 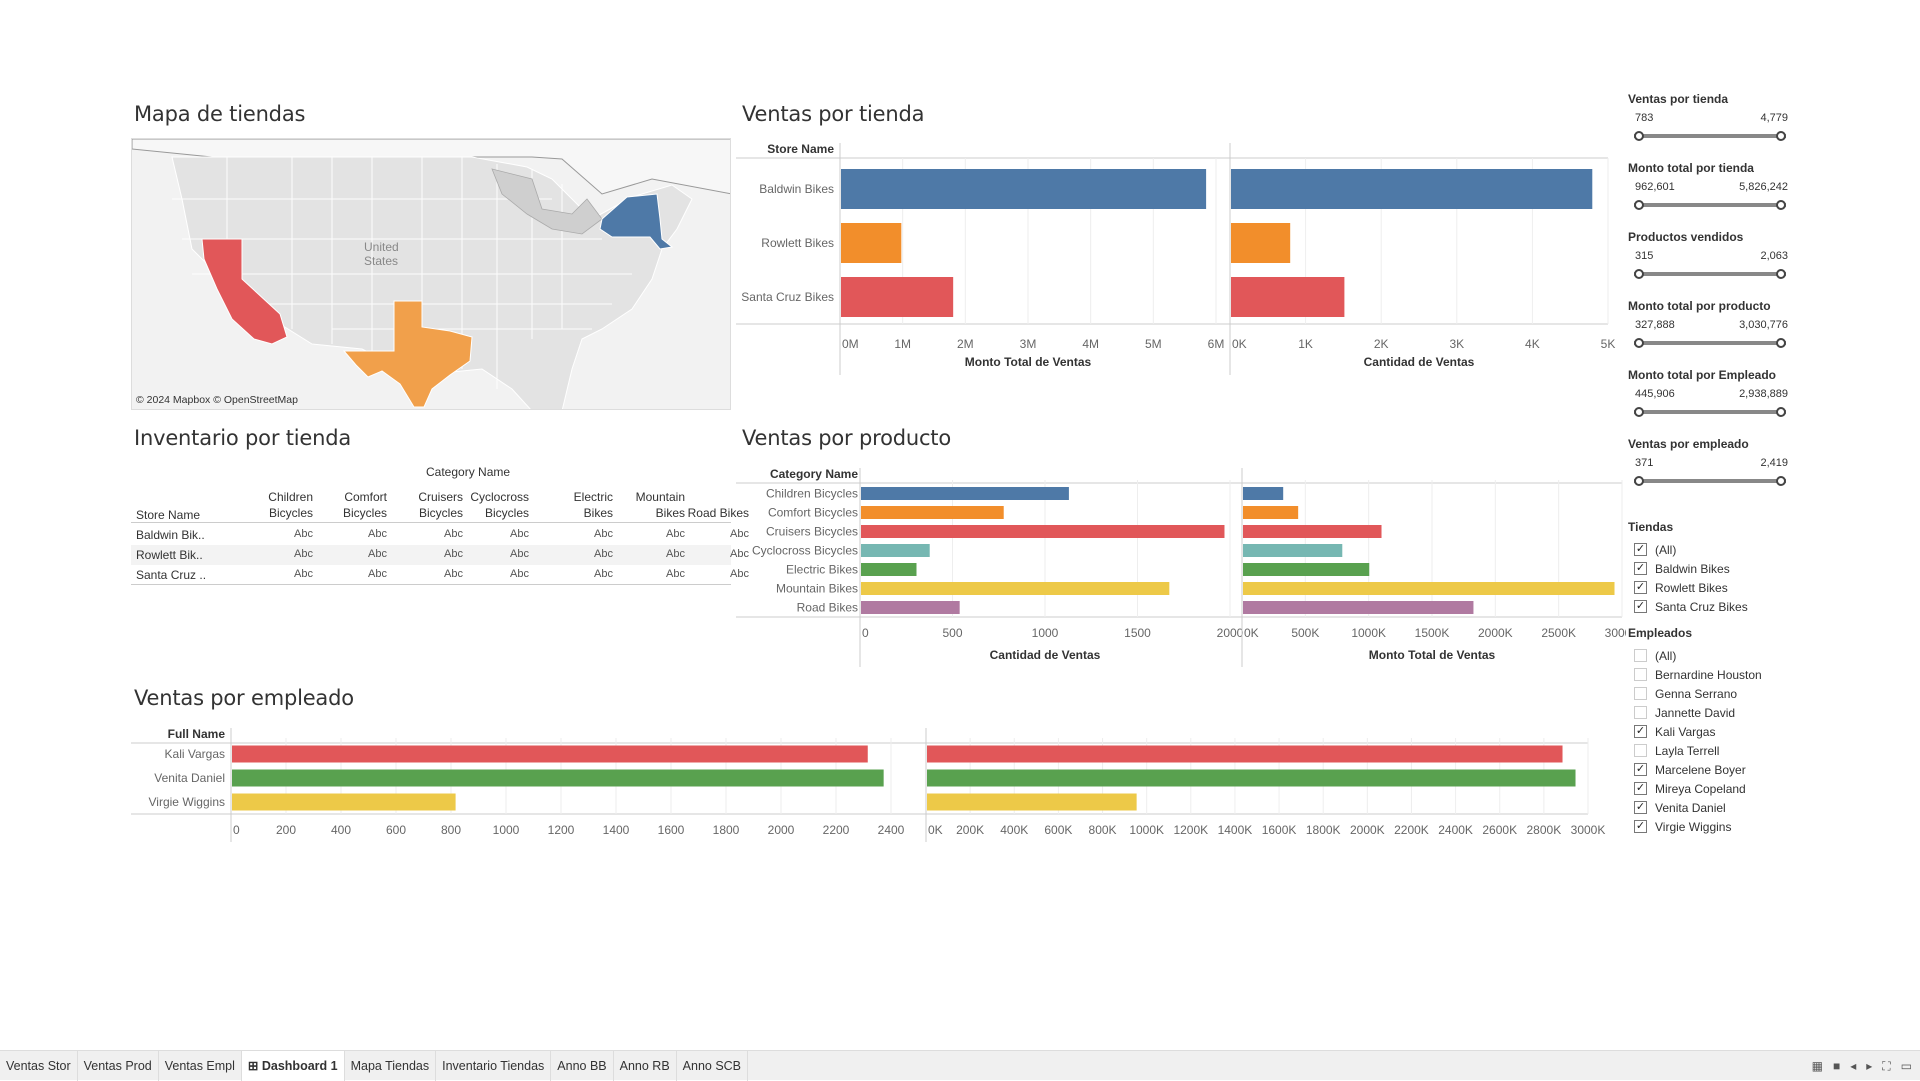 What do you see at coordinates (1146, 830) in the screenshot?
I see `tick-label: 1000K` at bounding box center [1146, 830].